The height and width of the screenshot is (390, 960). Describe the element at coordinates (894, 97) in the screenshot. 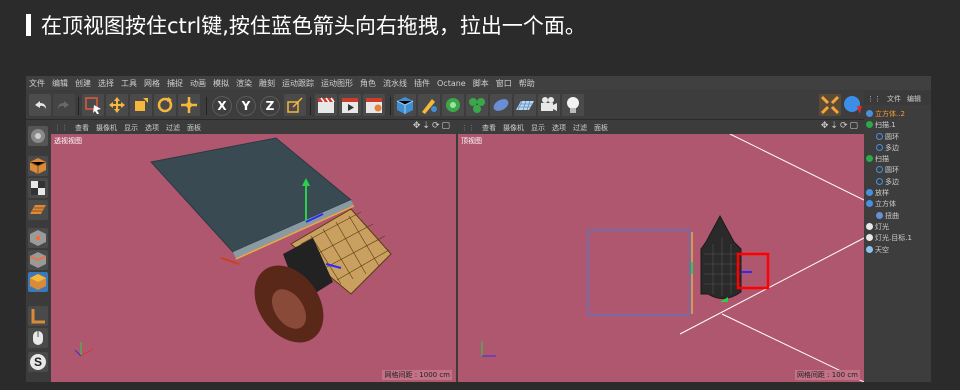

I see `object-manager-tab: 文件` at that location.